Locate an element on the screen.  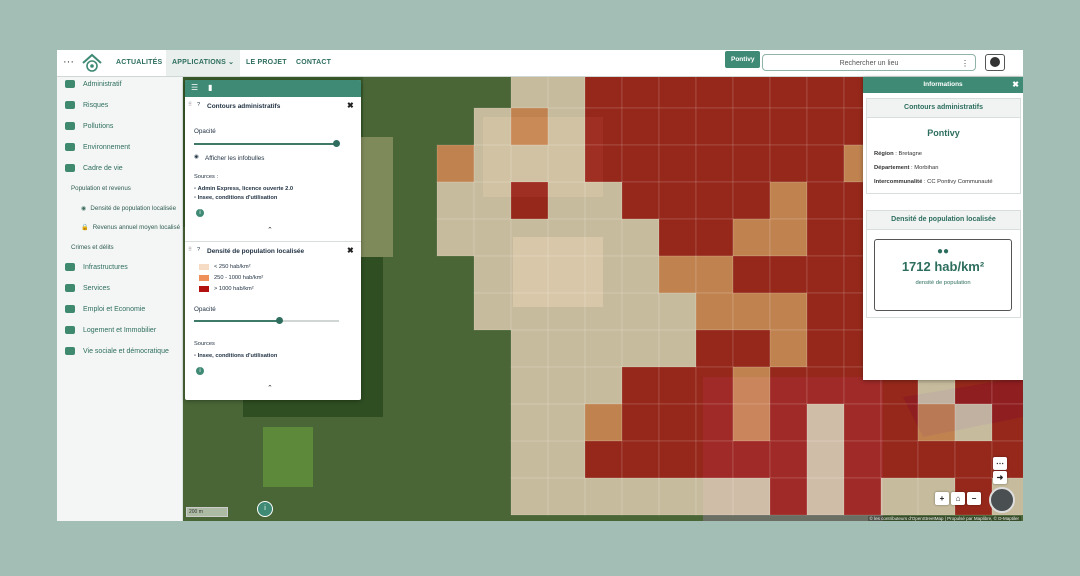
infobulles-toggle: Afficher les infobulles is located at coordinates (234, 158).